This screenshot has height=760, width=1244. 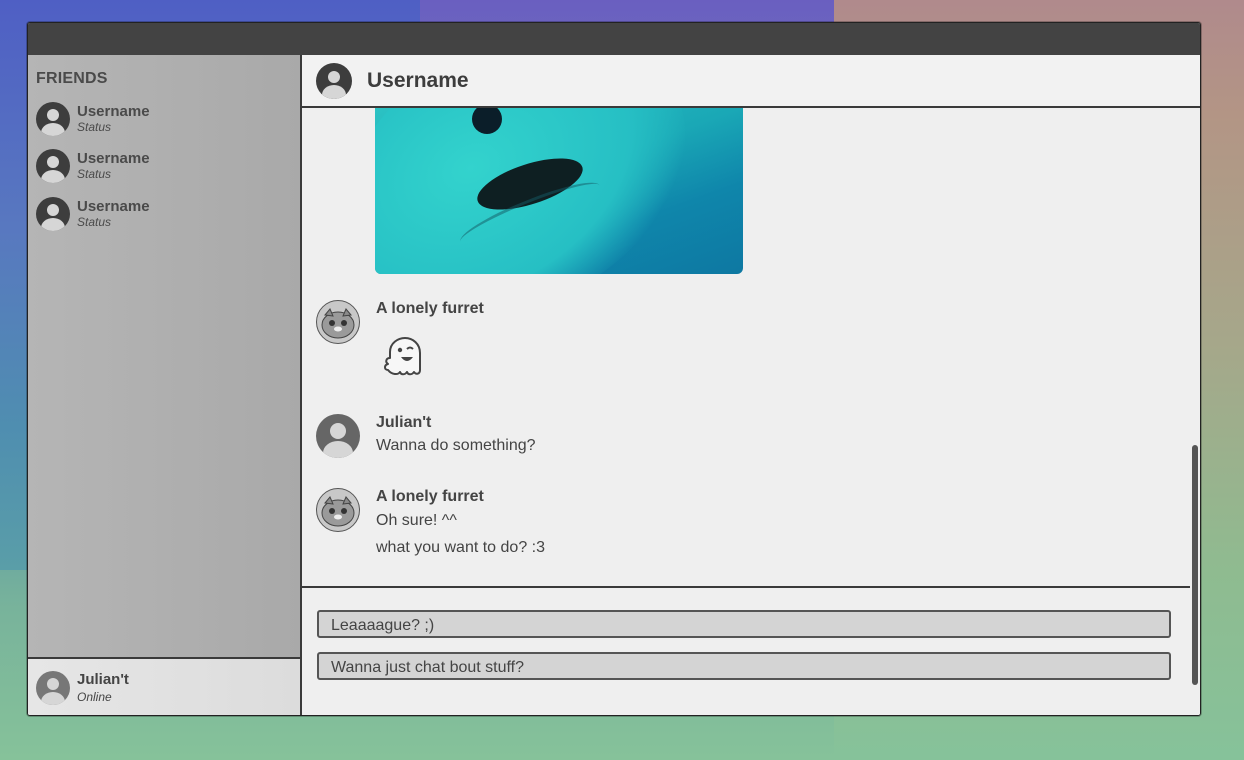 What do you see at coordinates (559, 191) in the screenshot?
I see `shark-image` at bounding box center [559, 191].